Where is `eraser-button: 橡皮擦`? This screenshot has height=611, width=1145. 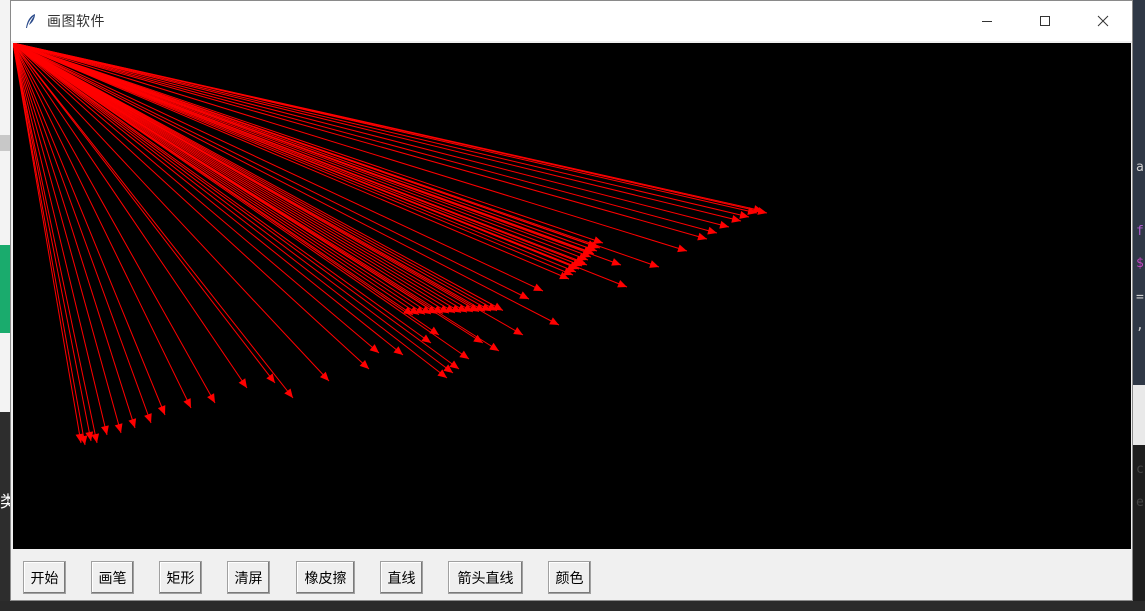 eraser-button: 橡皮擦 is located at coordinates (325, 577).